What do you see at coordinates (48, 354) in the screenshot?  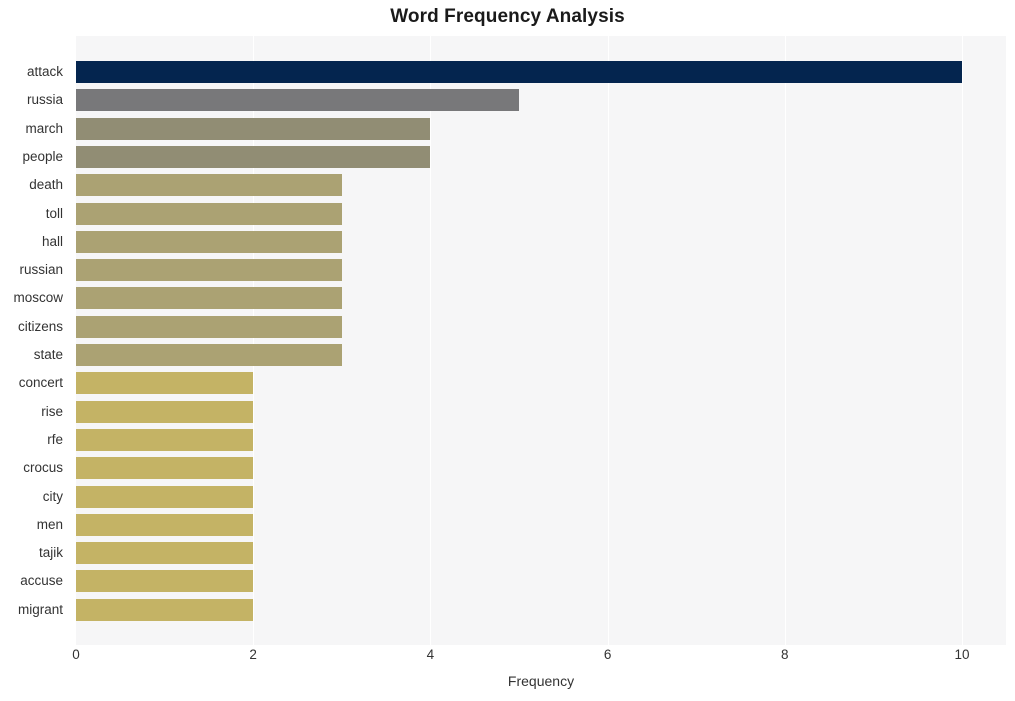 I see `y-axis-label-state: state` at bounding box center [48, 354].